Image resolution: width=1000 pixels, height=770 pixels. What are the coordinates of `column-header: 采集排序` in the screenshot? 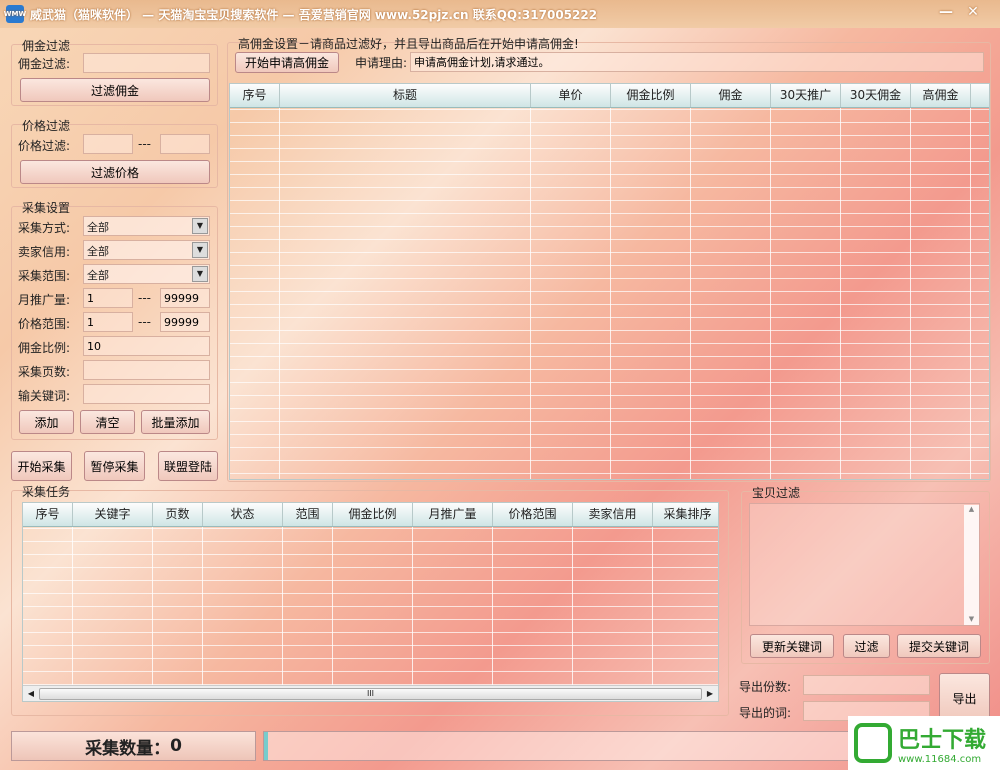 It's located at (685, 514).